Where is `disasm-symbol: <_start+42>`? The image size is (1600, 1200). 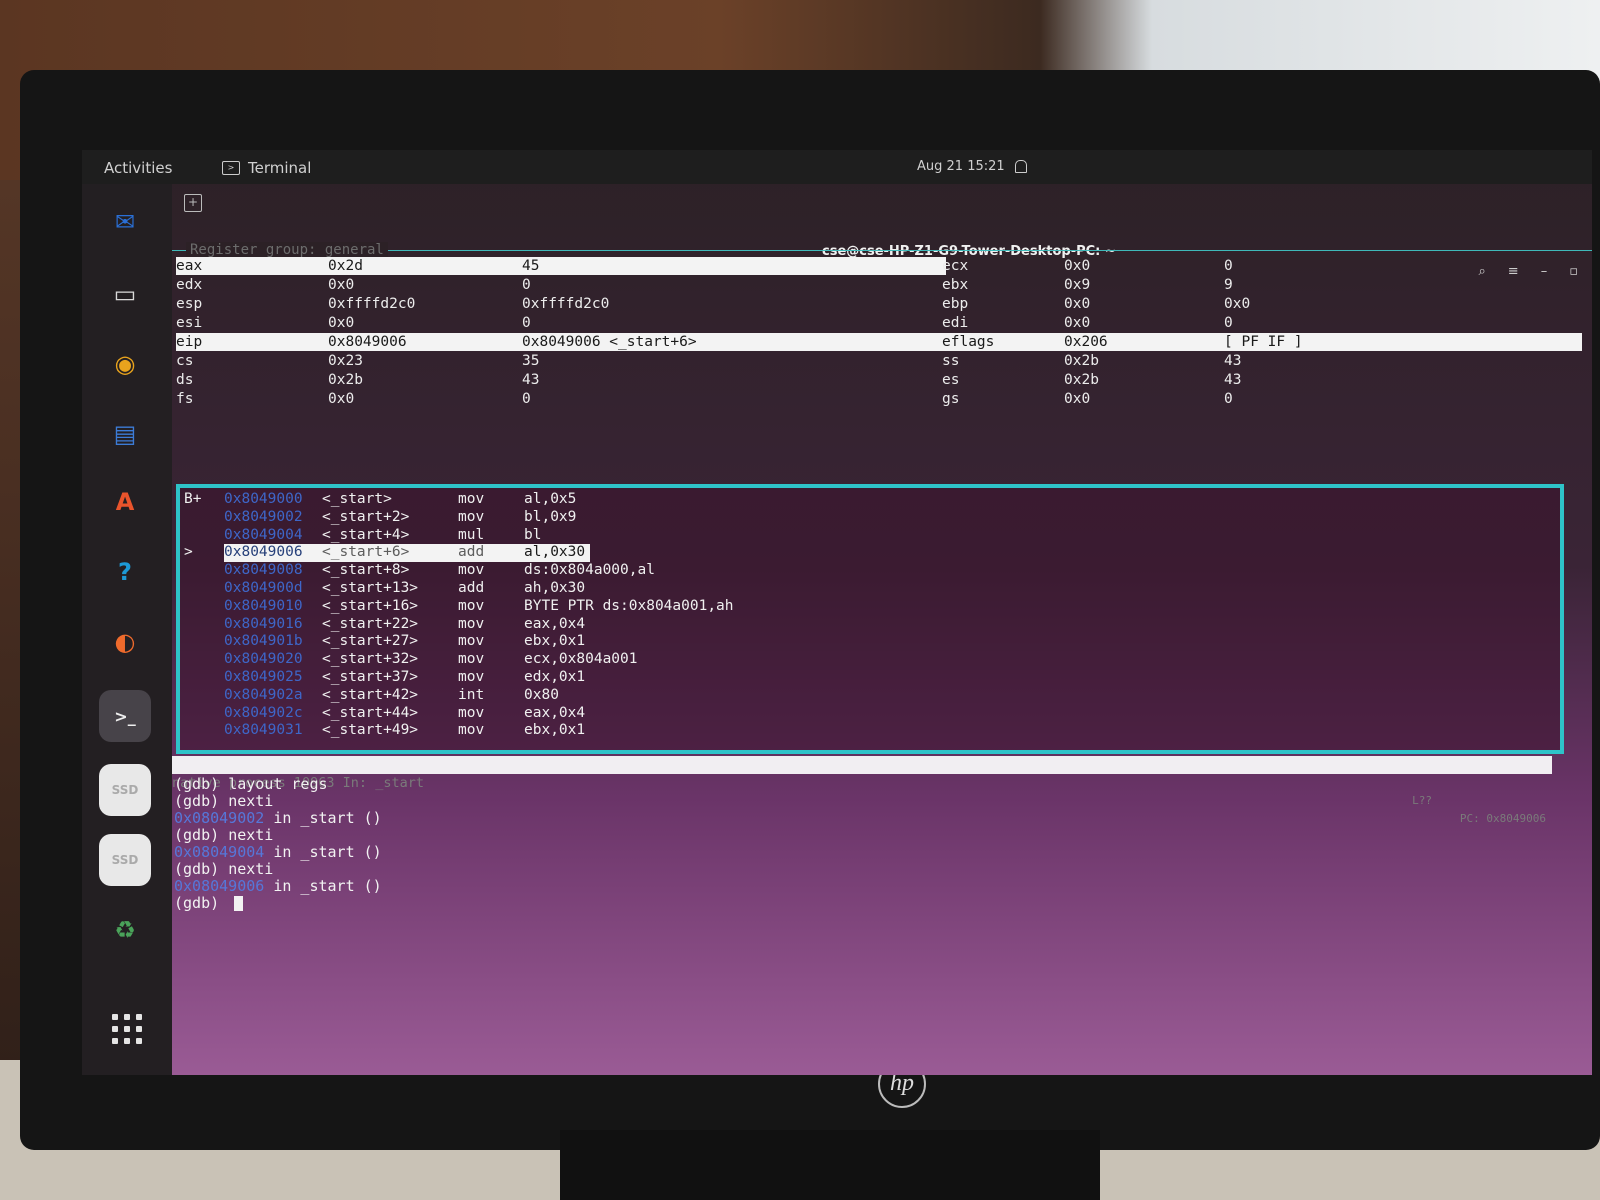
disasm-symbol: <_start+42> is located at coordinates (370, 694).